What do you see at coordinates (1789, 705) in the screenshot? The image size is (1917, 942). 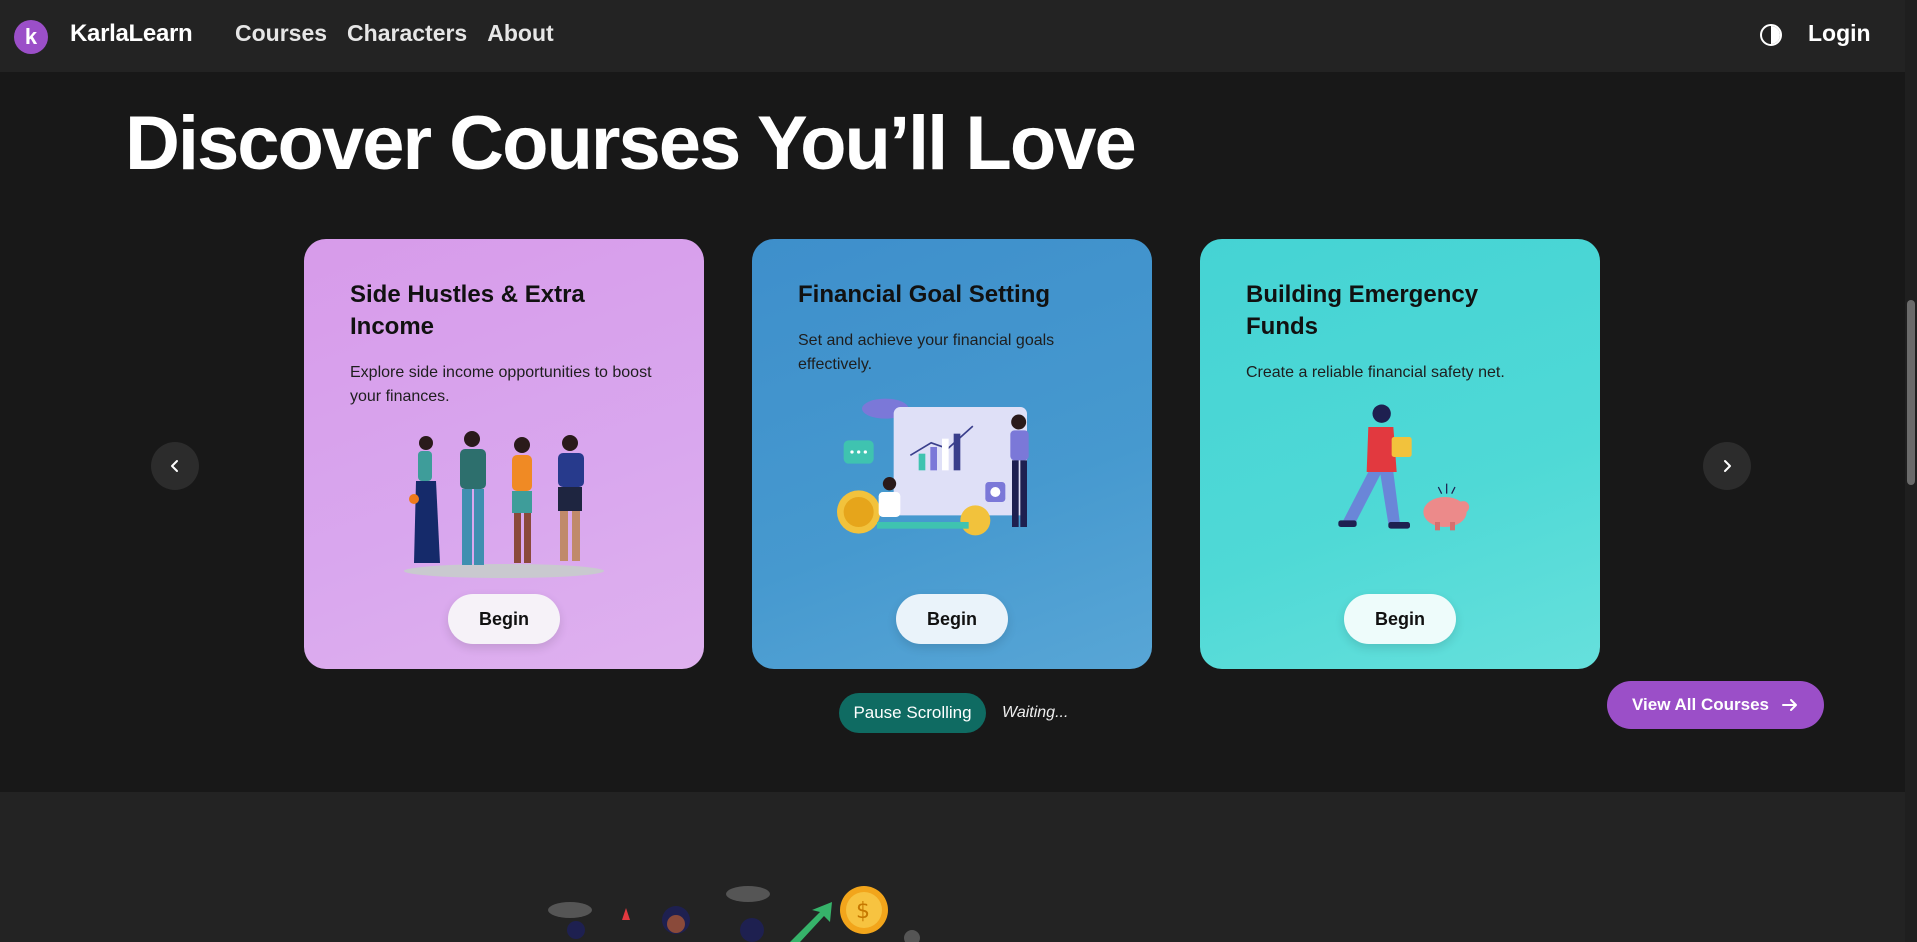 I see `arrow-right-icon` at bounding box center [1789, 705].